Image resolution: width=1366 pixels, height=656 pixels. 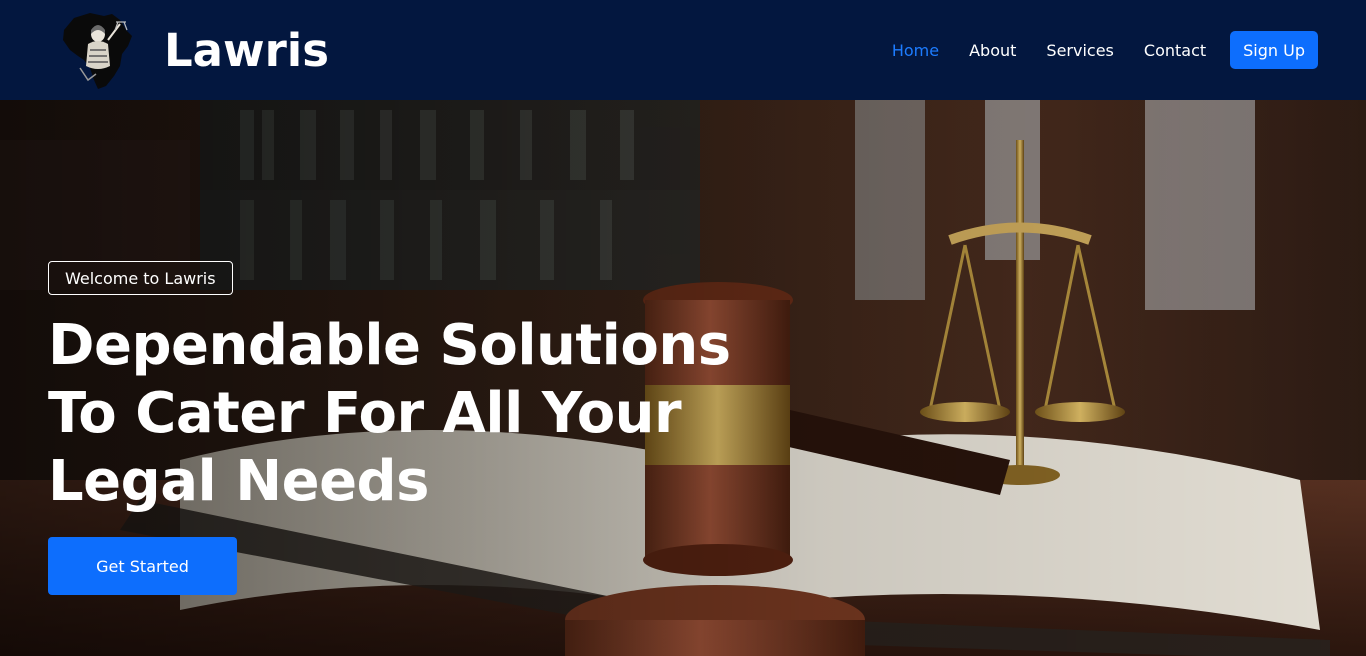 What do you see at coordinates (142, 566) in the screenshot?
I see `get-started-button: Get Started` at bounding box center [142, 566].